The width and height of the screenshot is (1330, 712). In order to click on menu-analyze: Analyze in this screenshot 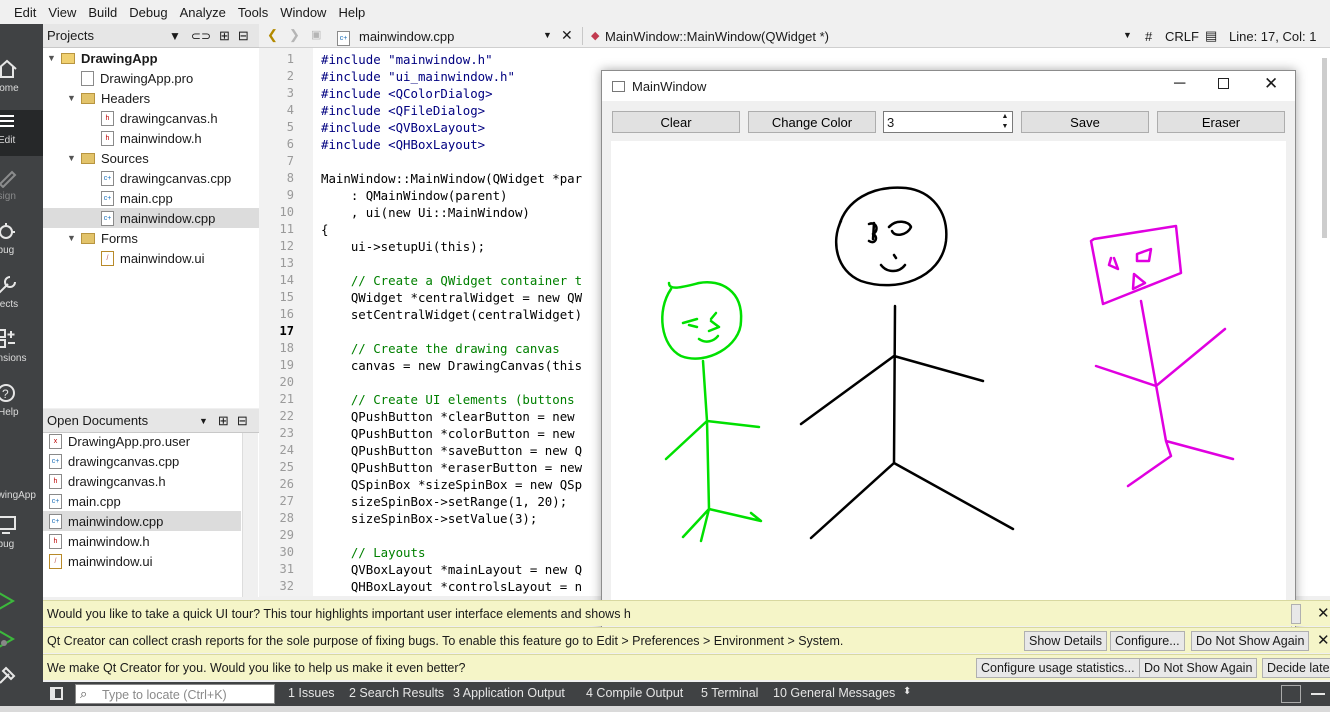, I will do `click(203, 12)`.